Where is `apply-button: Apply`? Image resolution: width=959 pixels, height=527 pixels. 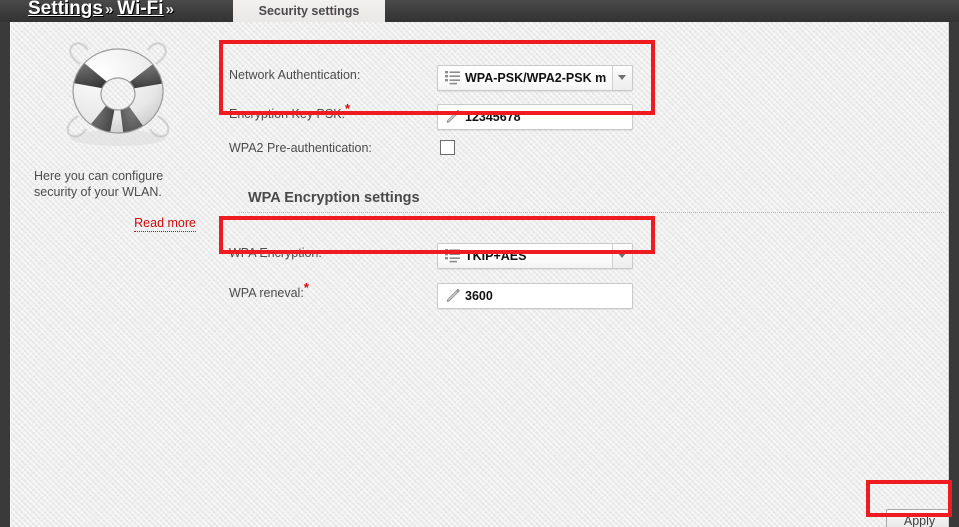 apply-button: Apply is located at coordinates (917, 518).